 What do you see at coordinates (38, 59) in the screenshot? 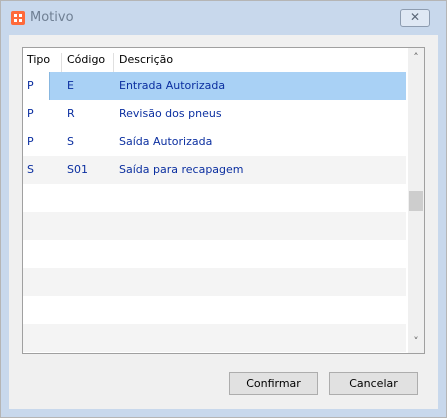
I see `column-header-tipo: Tipo` at bounding box center [38, 59].